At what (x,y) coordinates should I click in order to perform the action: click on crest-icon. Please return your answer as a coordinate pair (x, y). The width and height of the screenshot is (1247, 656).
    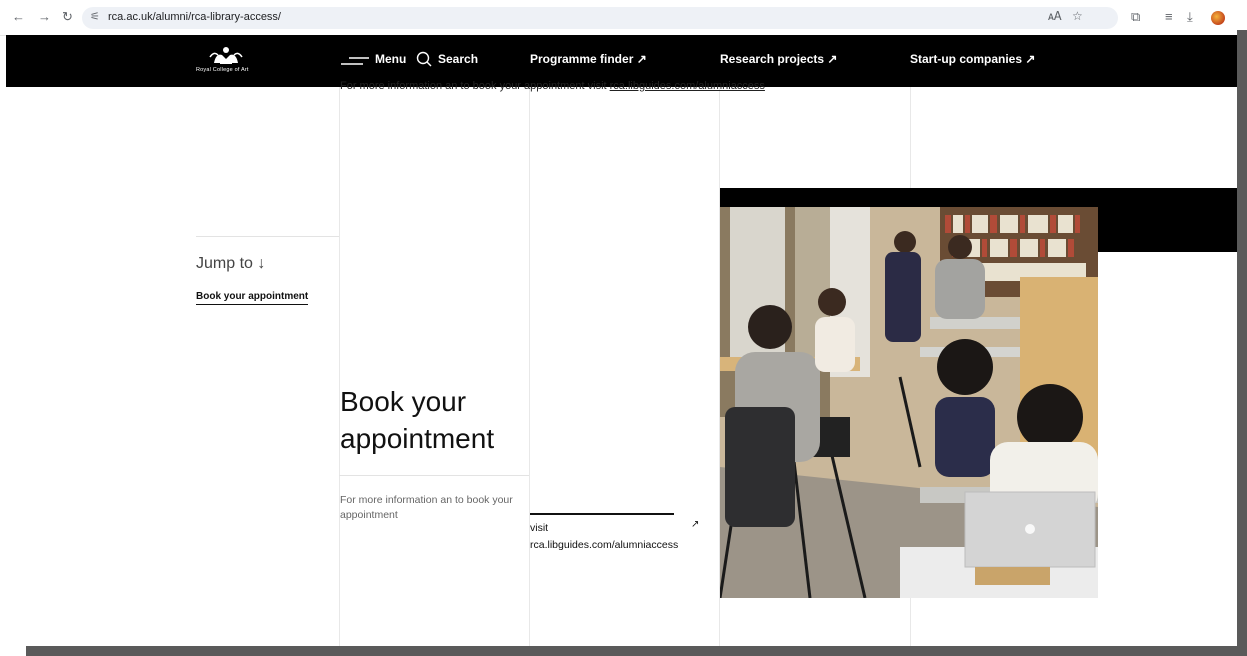
    Looking at the image, I should click on (226, 55).